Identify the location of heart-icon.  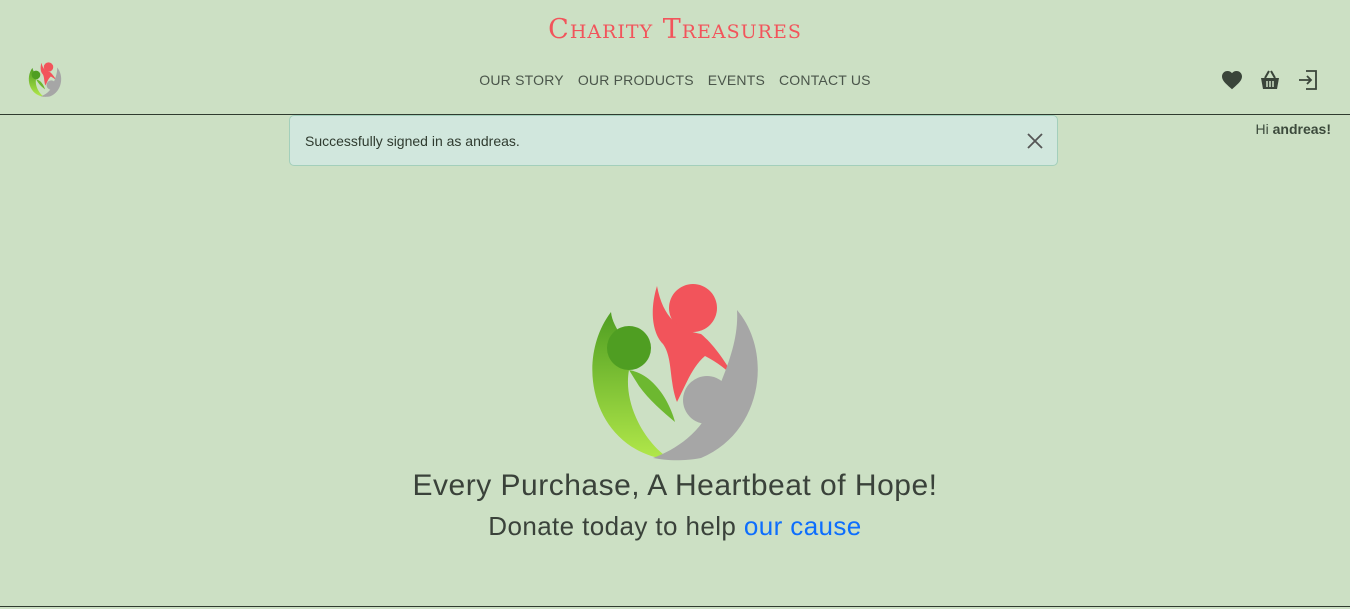
(1232, 80).